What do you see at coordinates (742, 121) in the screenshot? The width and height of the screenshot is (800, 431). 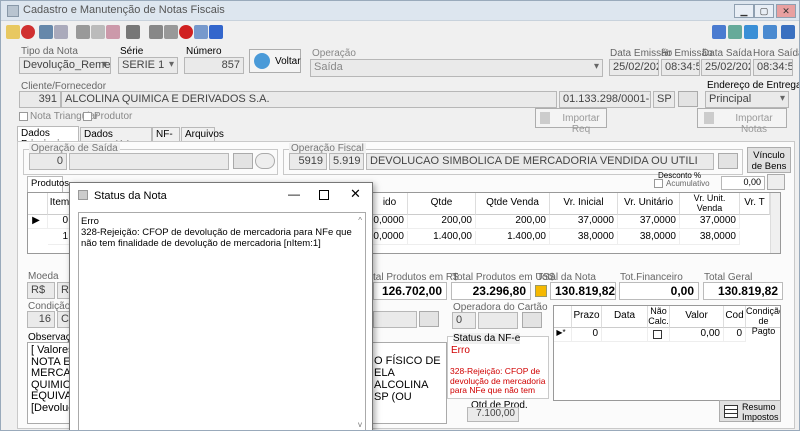 I see `importar-notas-button: Importar Notas` at bounding box center [742, 121].